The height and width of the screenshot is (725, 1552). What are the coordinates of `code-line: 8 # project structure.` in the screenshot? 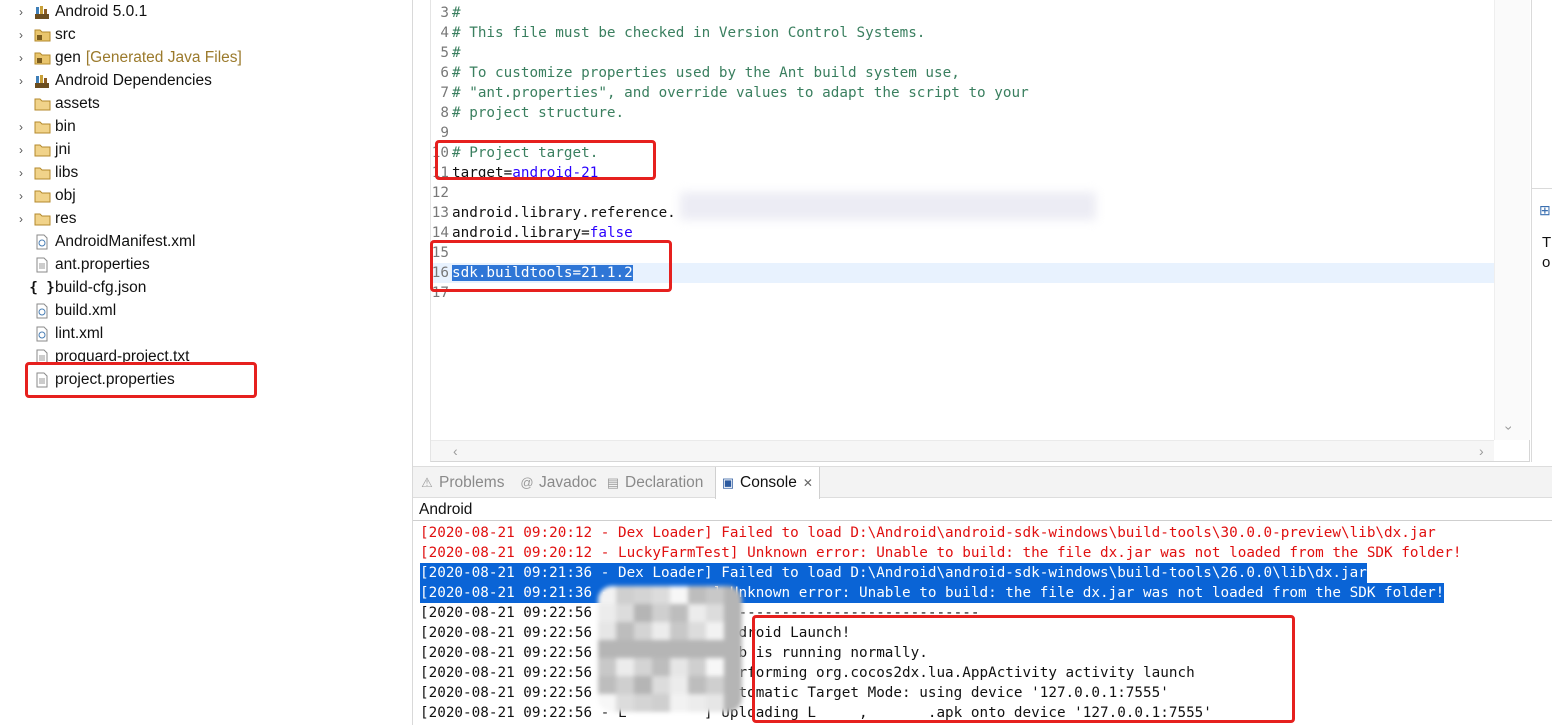 It's located at (962, 113).